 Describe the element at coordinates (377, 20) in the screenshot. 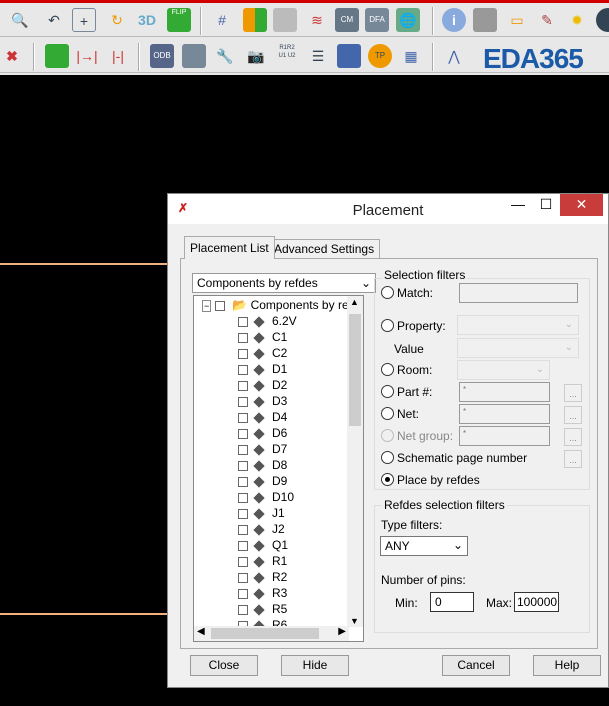

I see `dfa-icon: DFA` at that location.